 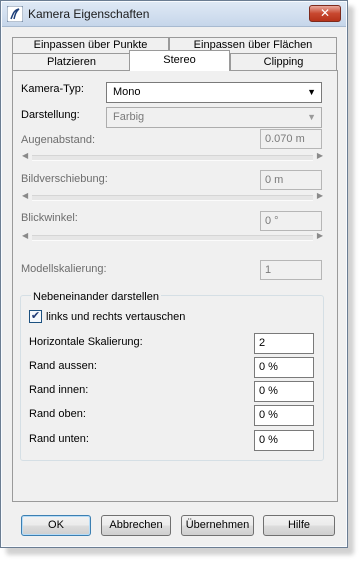 What do you see at coordinates (291, 270) in the screenshot?
I see `model-scale-field: 1` at bounding box center [291, 270].